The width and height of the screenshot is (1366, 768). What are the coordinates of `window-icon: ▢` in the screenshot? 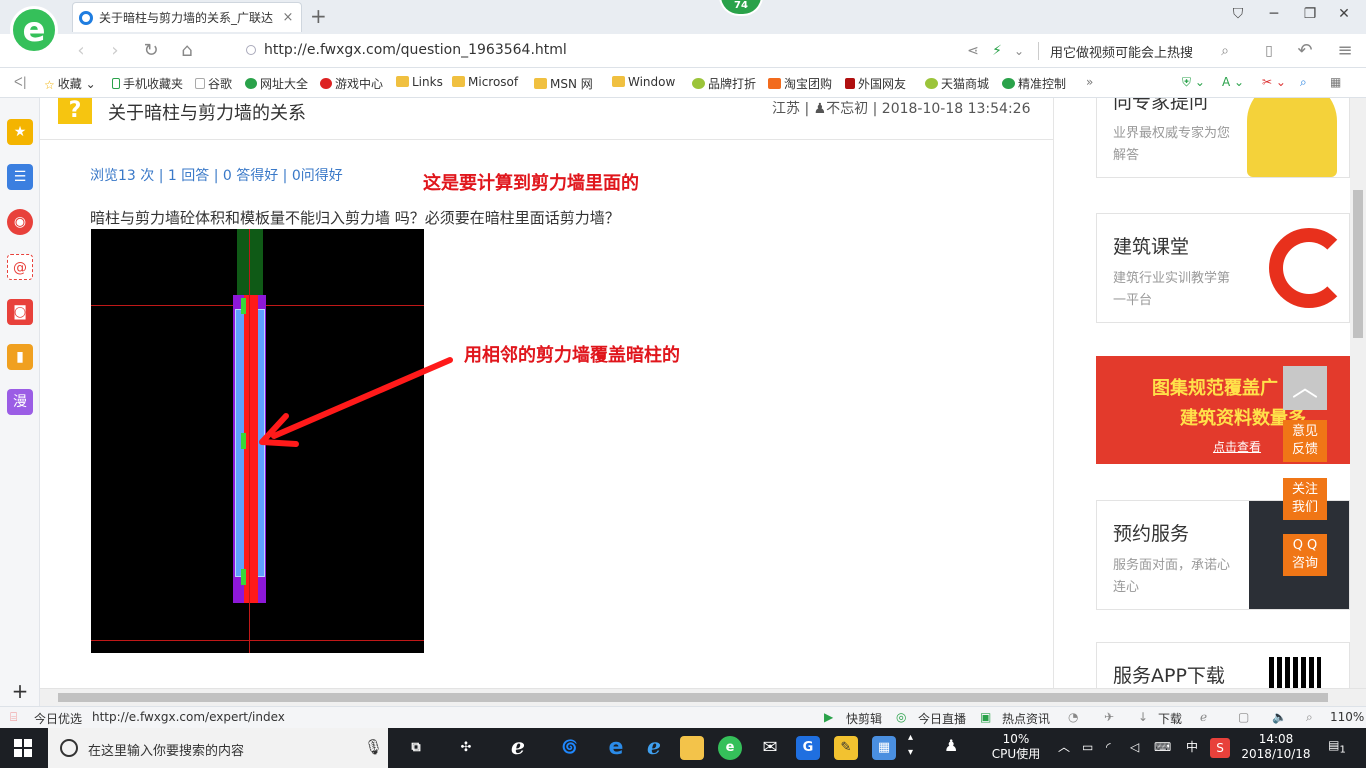 It's located at (1243, 717).